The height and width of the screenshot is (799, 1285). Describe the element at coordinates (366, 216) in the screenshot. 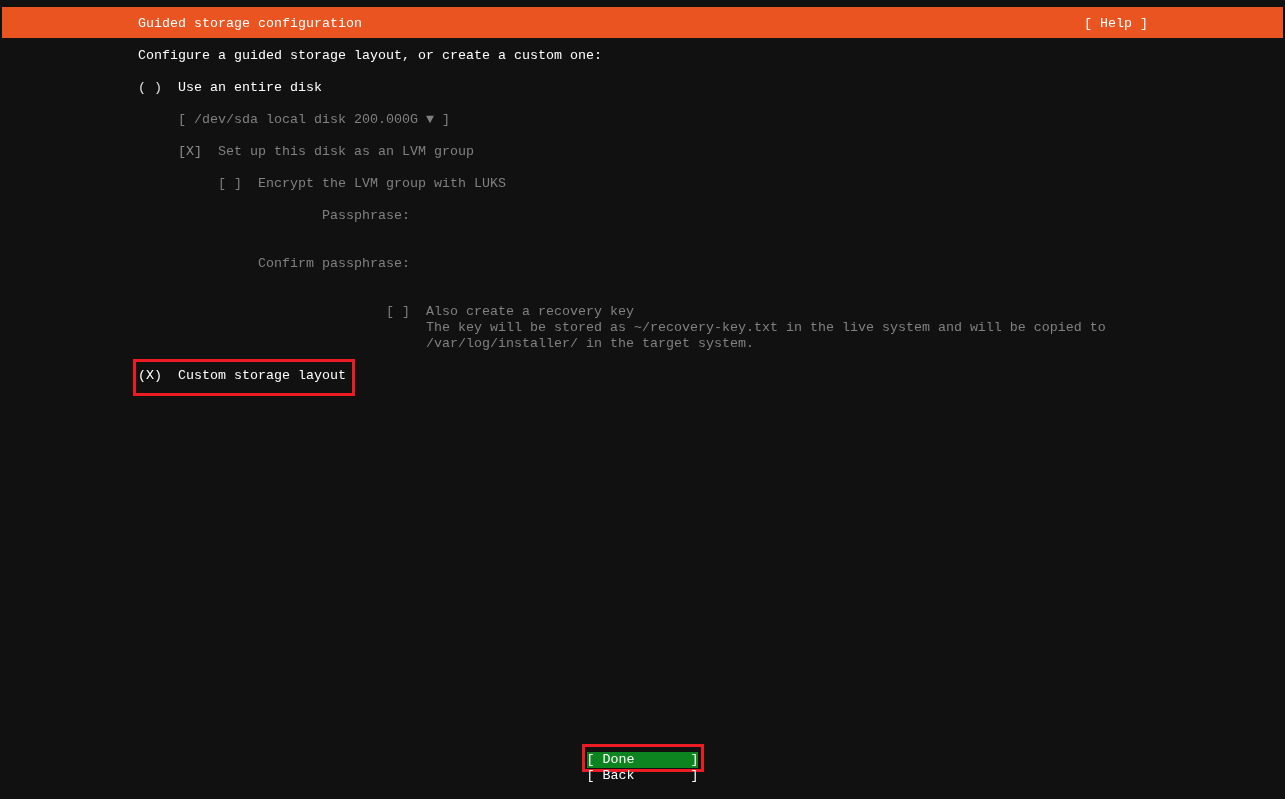

I see `field-label: Passphrase:` at that location.